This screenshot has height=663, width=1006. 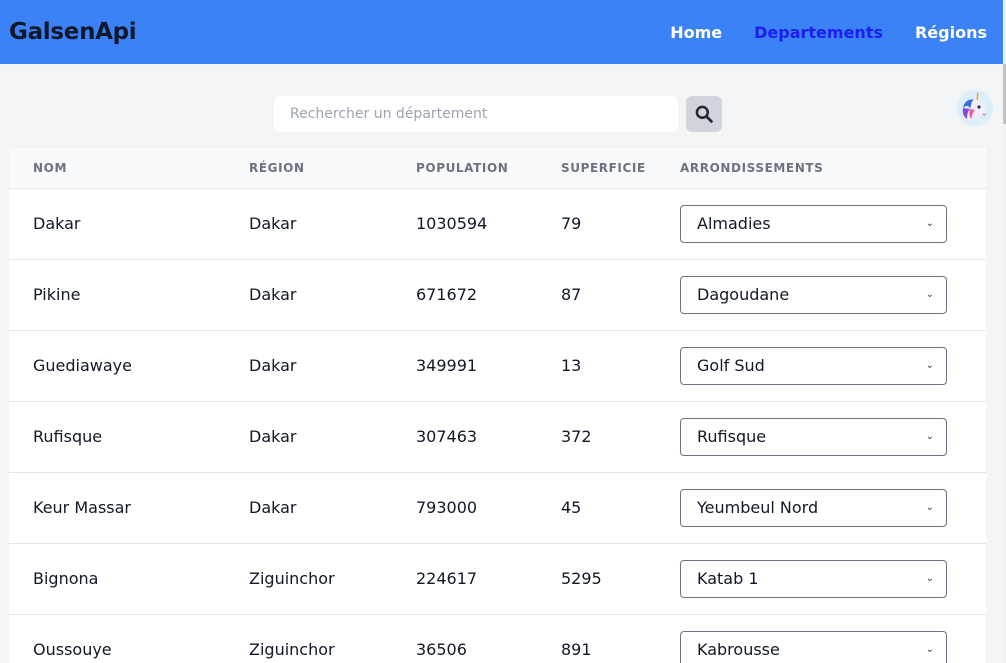 What do you see at coordinates (497, 578) in the screenshot?
I see `table-row: Bignona Ziguinchor 224617 5295 Katab 1 ⌄` at bounding box center [497, 578].